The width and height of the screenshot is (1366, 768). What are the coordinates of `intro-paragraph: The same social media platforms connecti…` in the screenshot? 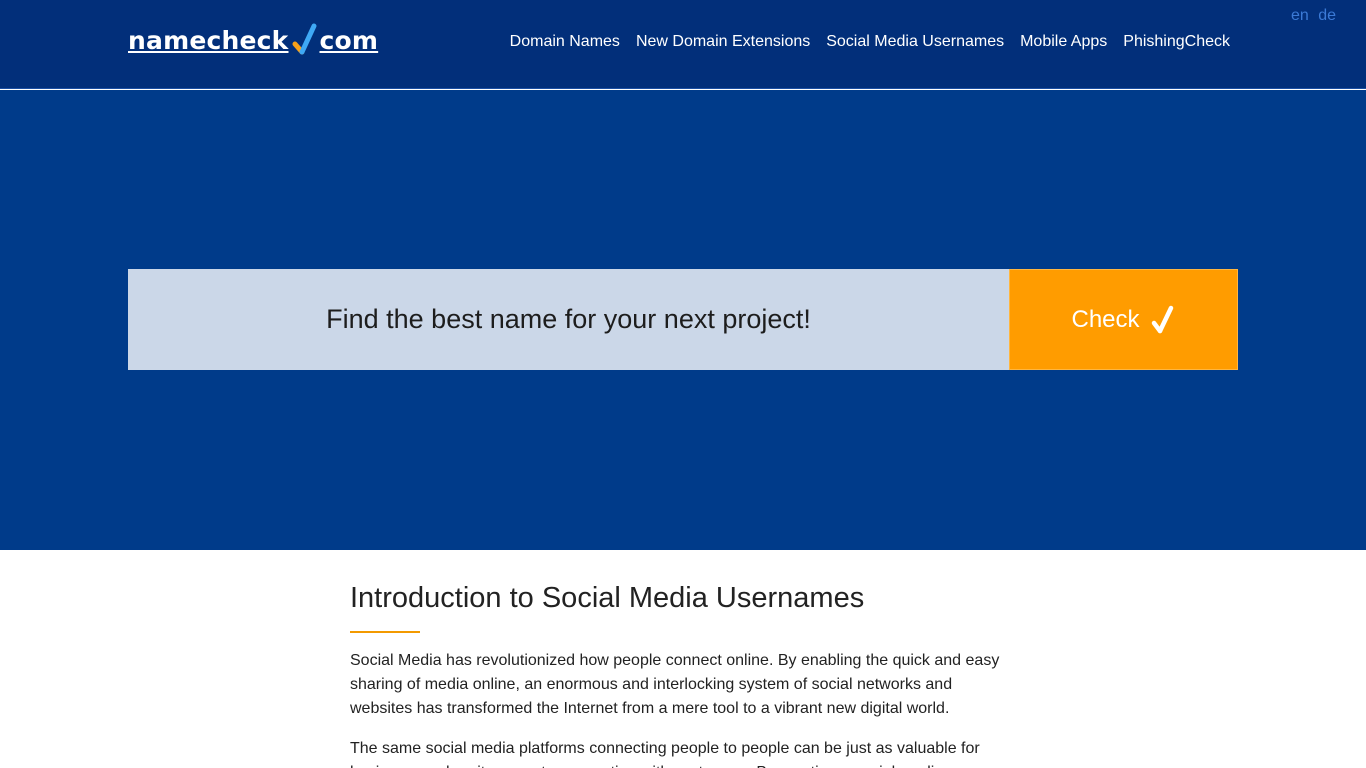 It's located at (665, 754).